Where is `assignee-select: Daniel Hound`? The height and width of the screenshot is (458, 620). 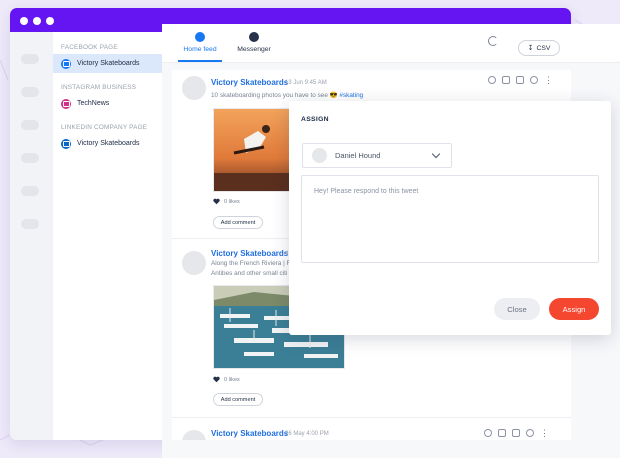
assignee-select: Daniel Hound is located at coordinates (377, 155).